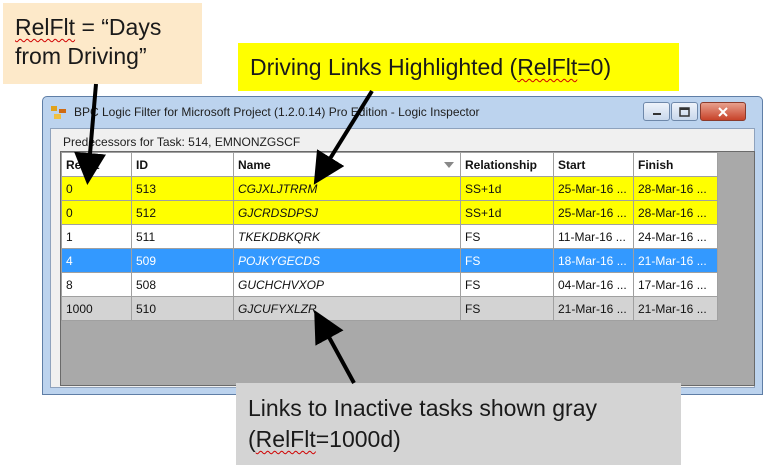 The height and width of the screenshot is (469, 773). I want to click on close-button, so click(723, 111).